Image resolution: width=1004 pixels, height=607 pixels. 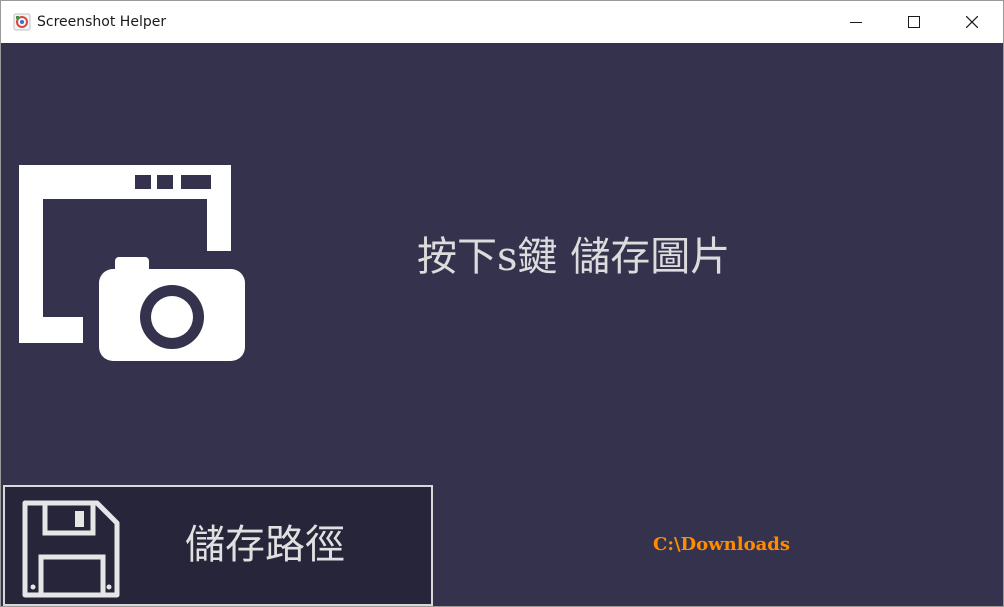 I want to click on close-icon, so click(x=972, y=22).